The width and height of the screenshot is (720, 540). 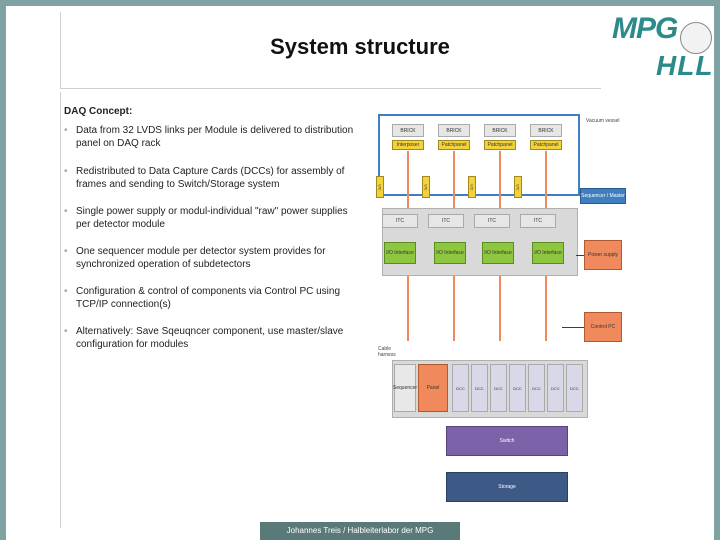 I want to click on dcc-1: DCC, so click(x=460, y=388).